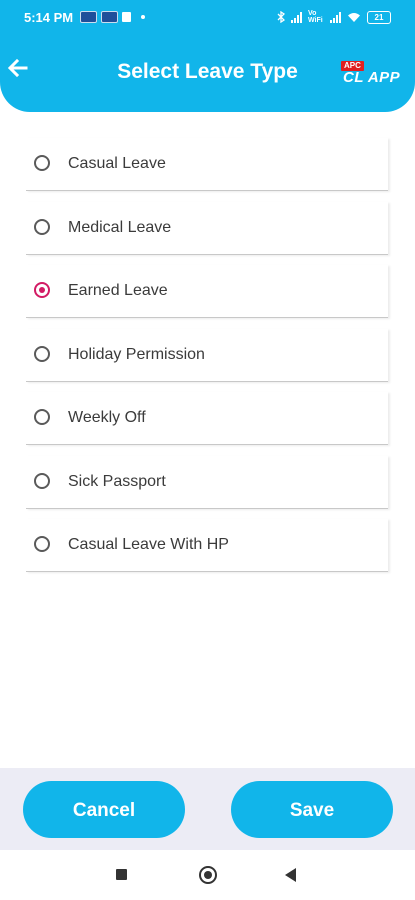 This screenshot has width=415, height=900. I want to click on option-label: Holiday Permission, so click(136, 354).